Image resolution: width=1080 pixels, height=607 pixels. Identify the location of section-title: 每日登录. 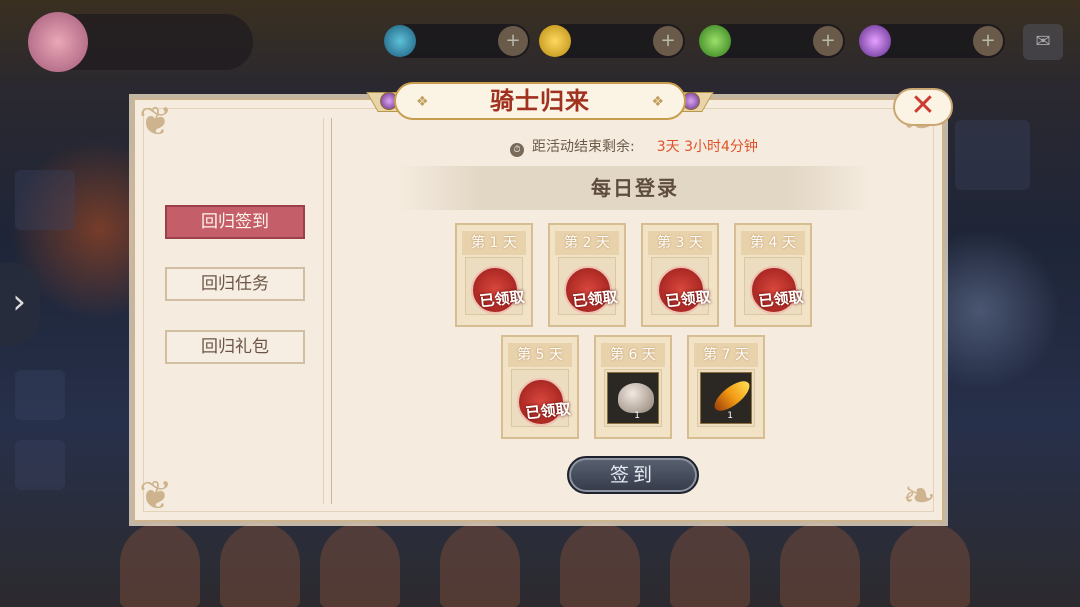
(635, 188).